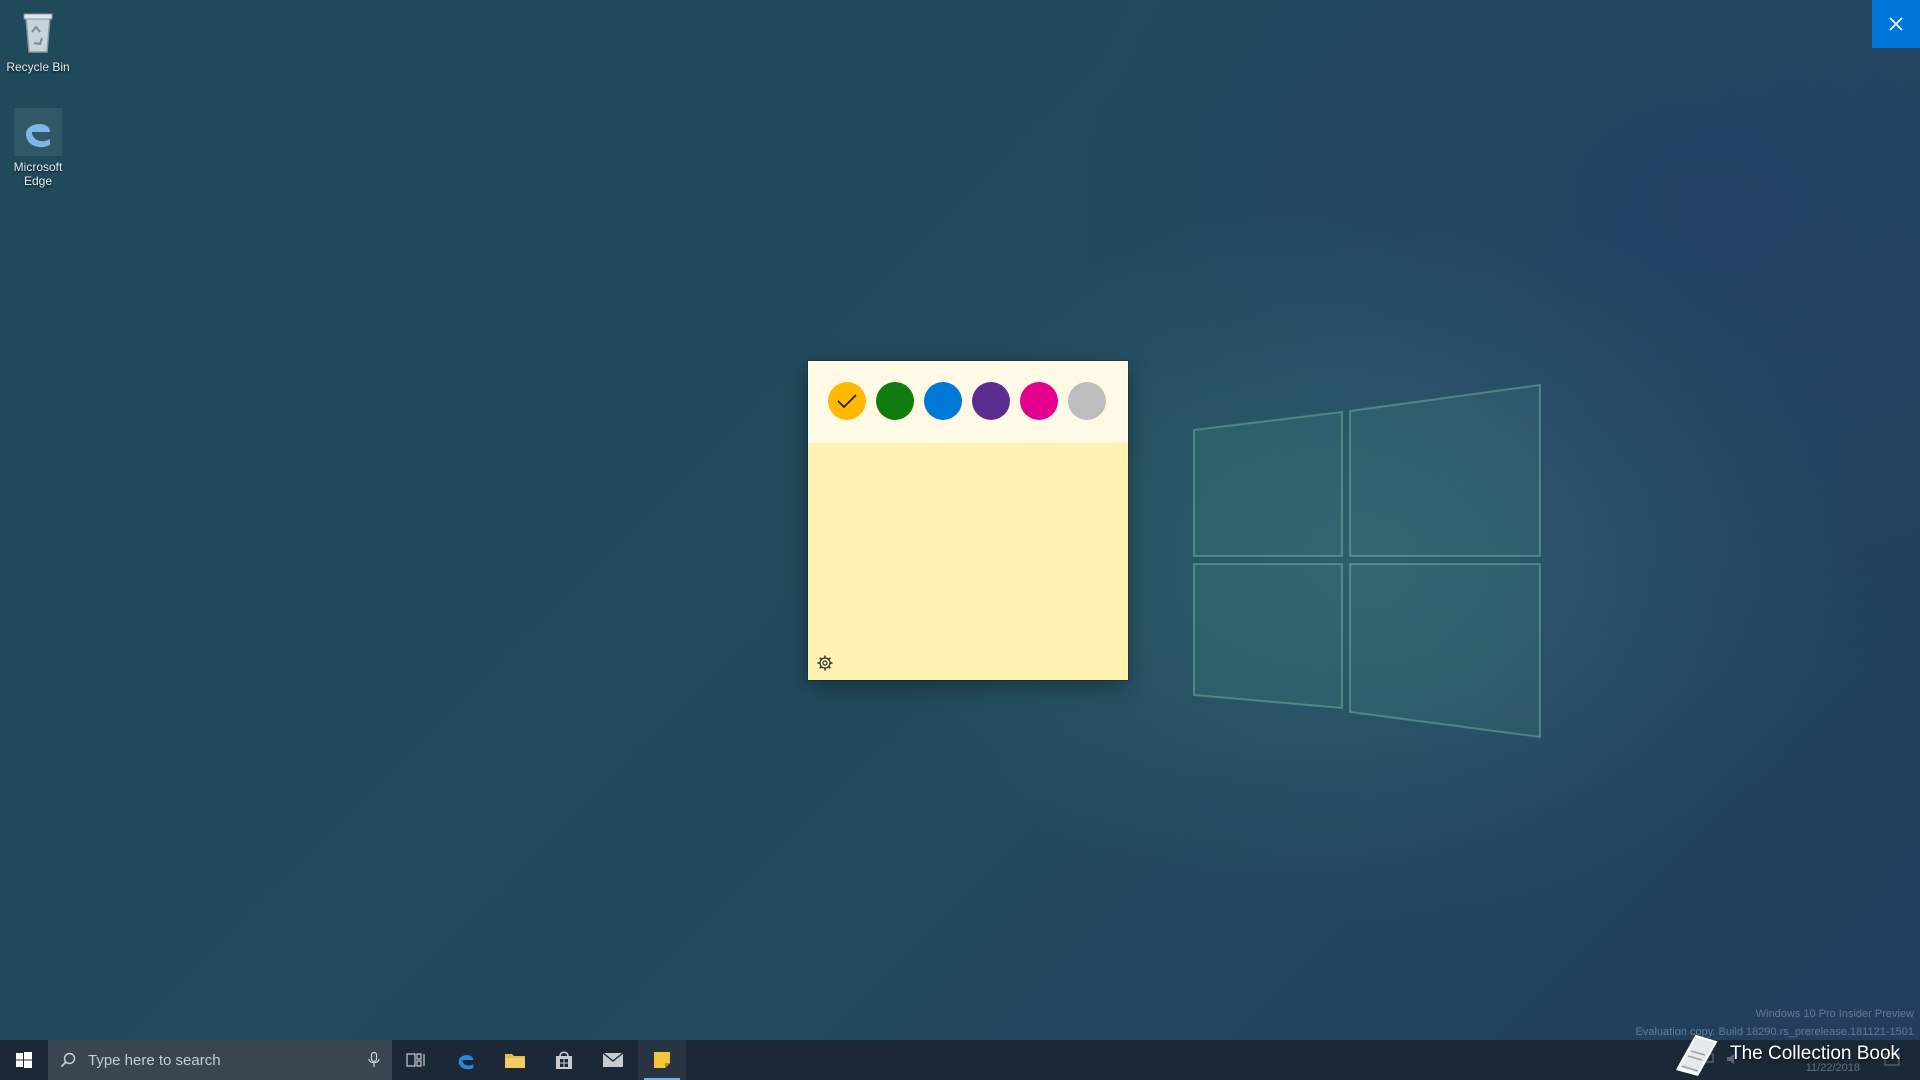 This screenshot has height=1080, width=1920. I want to click on desktop-icon-label: Recycle Bin, so click(38, 67).